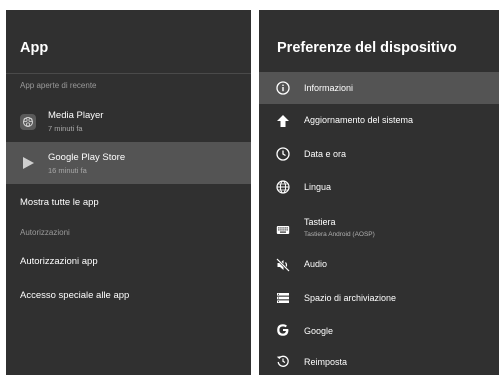  What do you see at coordinates (318, 187) in the screenshot?
I see `menu-label-lingua: Lingua` at bounding box center [318, 187].